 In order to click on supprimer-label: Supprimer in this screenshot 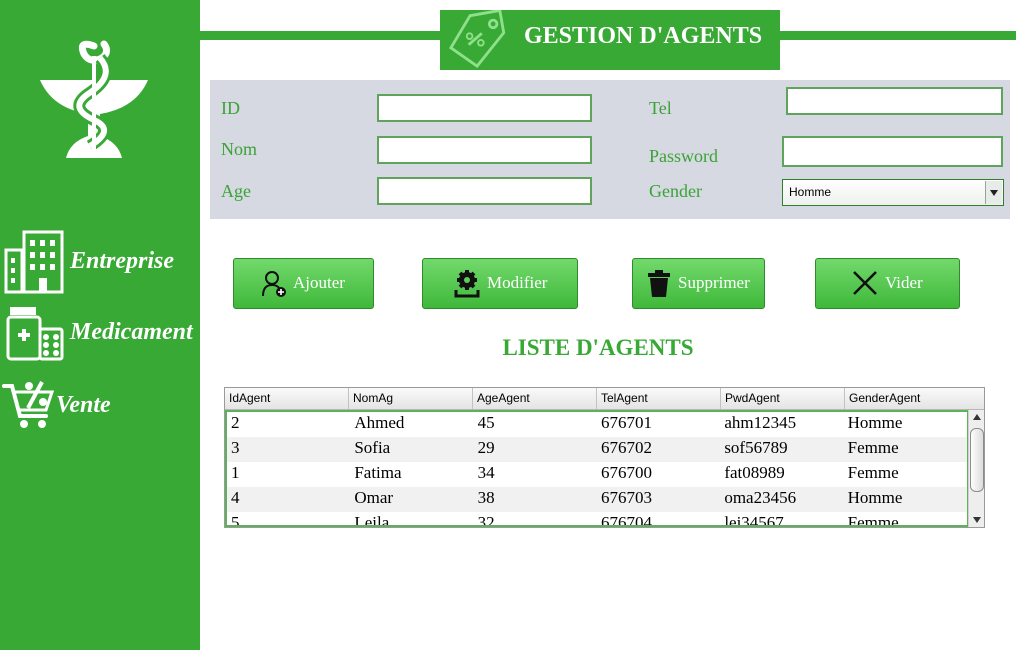, I will do `click(714, 282)`.